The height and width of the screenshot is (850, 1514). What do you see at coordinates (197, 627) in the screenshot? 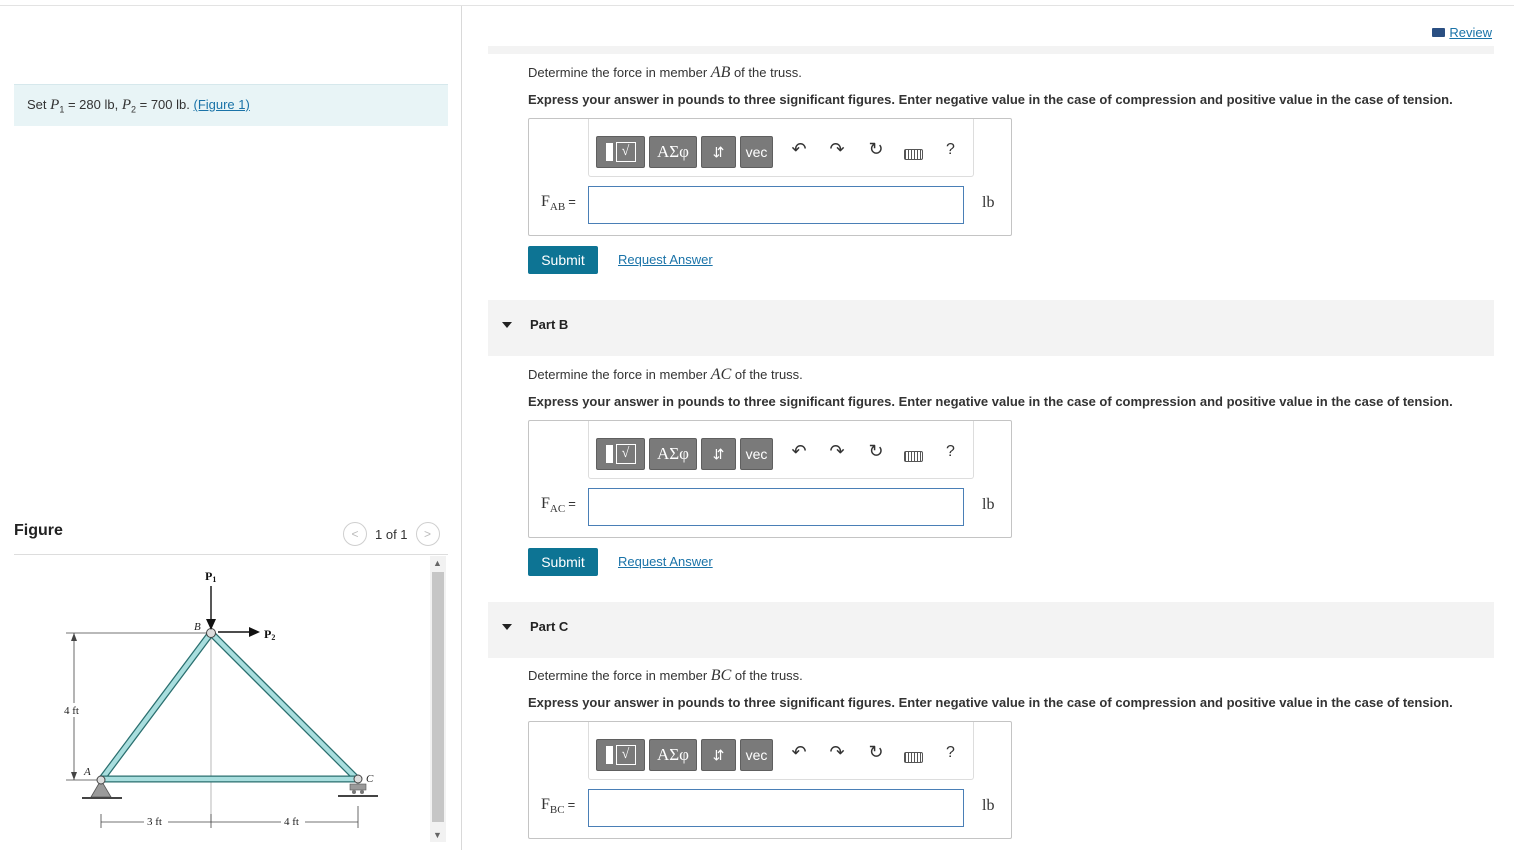
I see `label-b: B` at bounding box center [197, 627].